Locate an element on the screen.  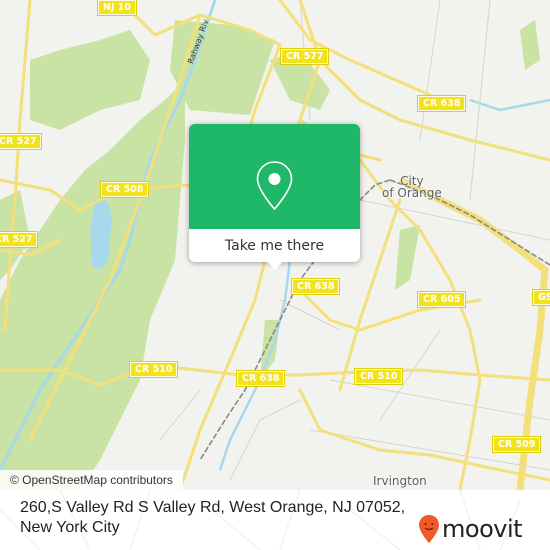
moovit-pin-icon is located at coordinates (429, 529).